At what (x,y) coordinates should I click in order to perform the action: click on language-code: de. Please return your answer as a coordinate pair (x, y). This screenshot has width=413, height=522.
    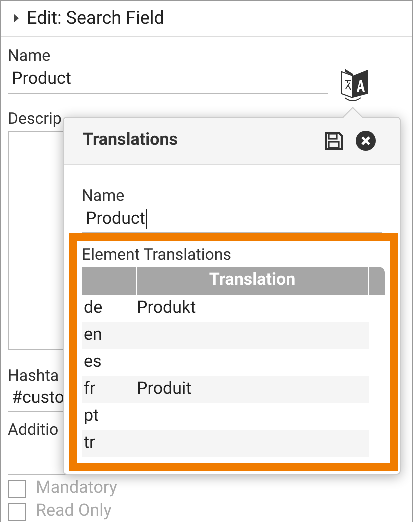
    Looking at the image, I should click on (93, 308).